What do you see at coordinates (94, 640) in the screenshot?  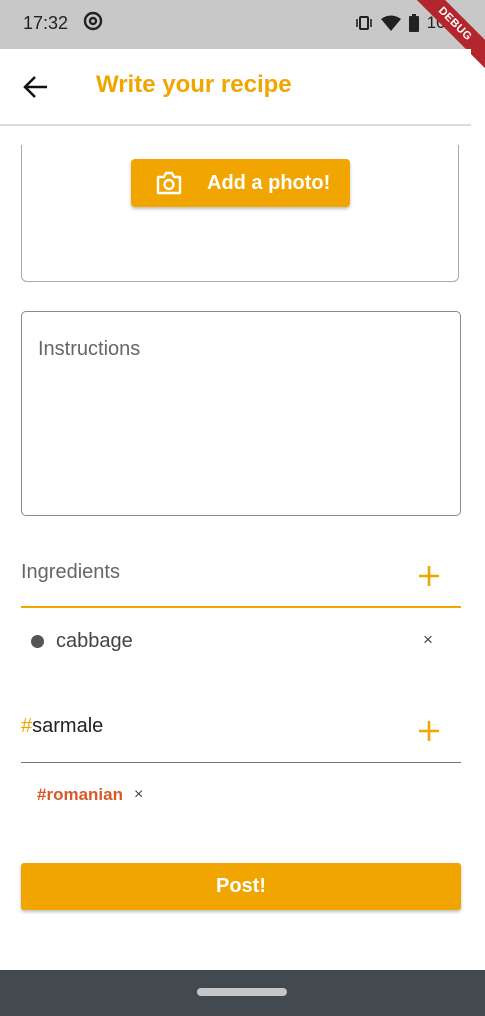 I see `ingredient-name: cabbage` at bounding box center [94, 640].